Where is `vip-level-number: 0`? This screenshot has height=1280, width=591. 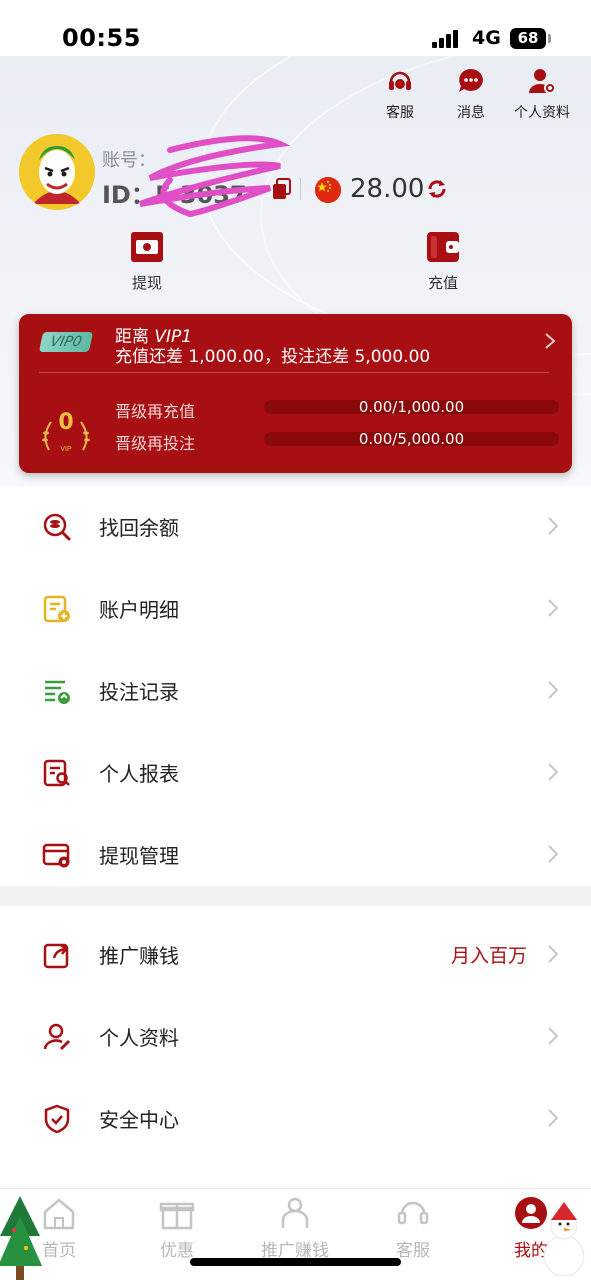
vip-level-number: 0 is located at coordinates (66, 422).